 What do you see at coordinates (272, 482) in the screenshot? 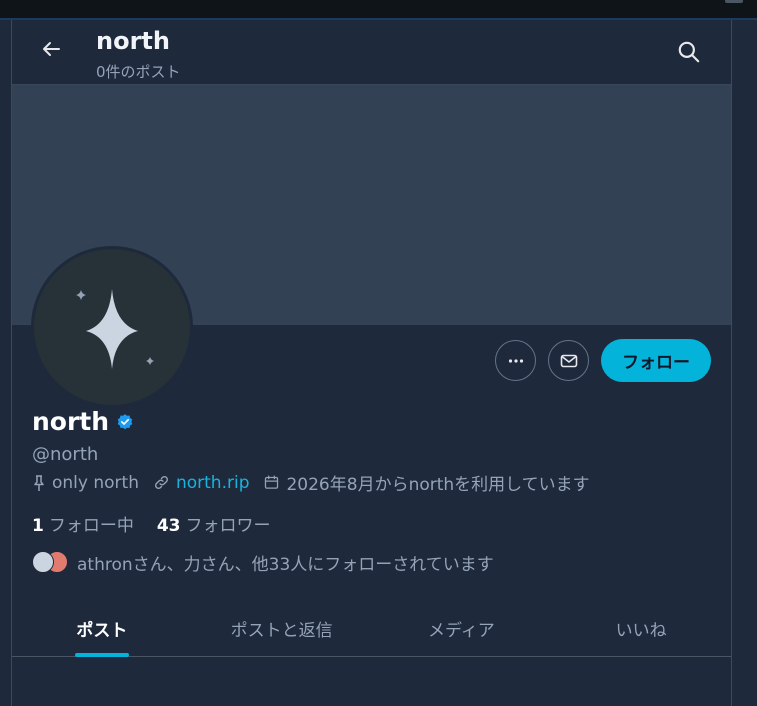
I see `calendar-icon` at bounding box center [272, 482].